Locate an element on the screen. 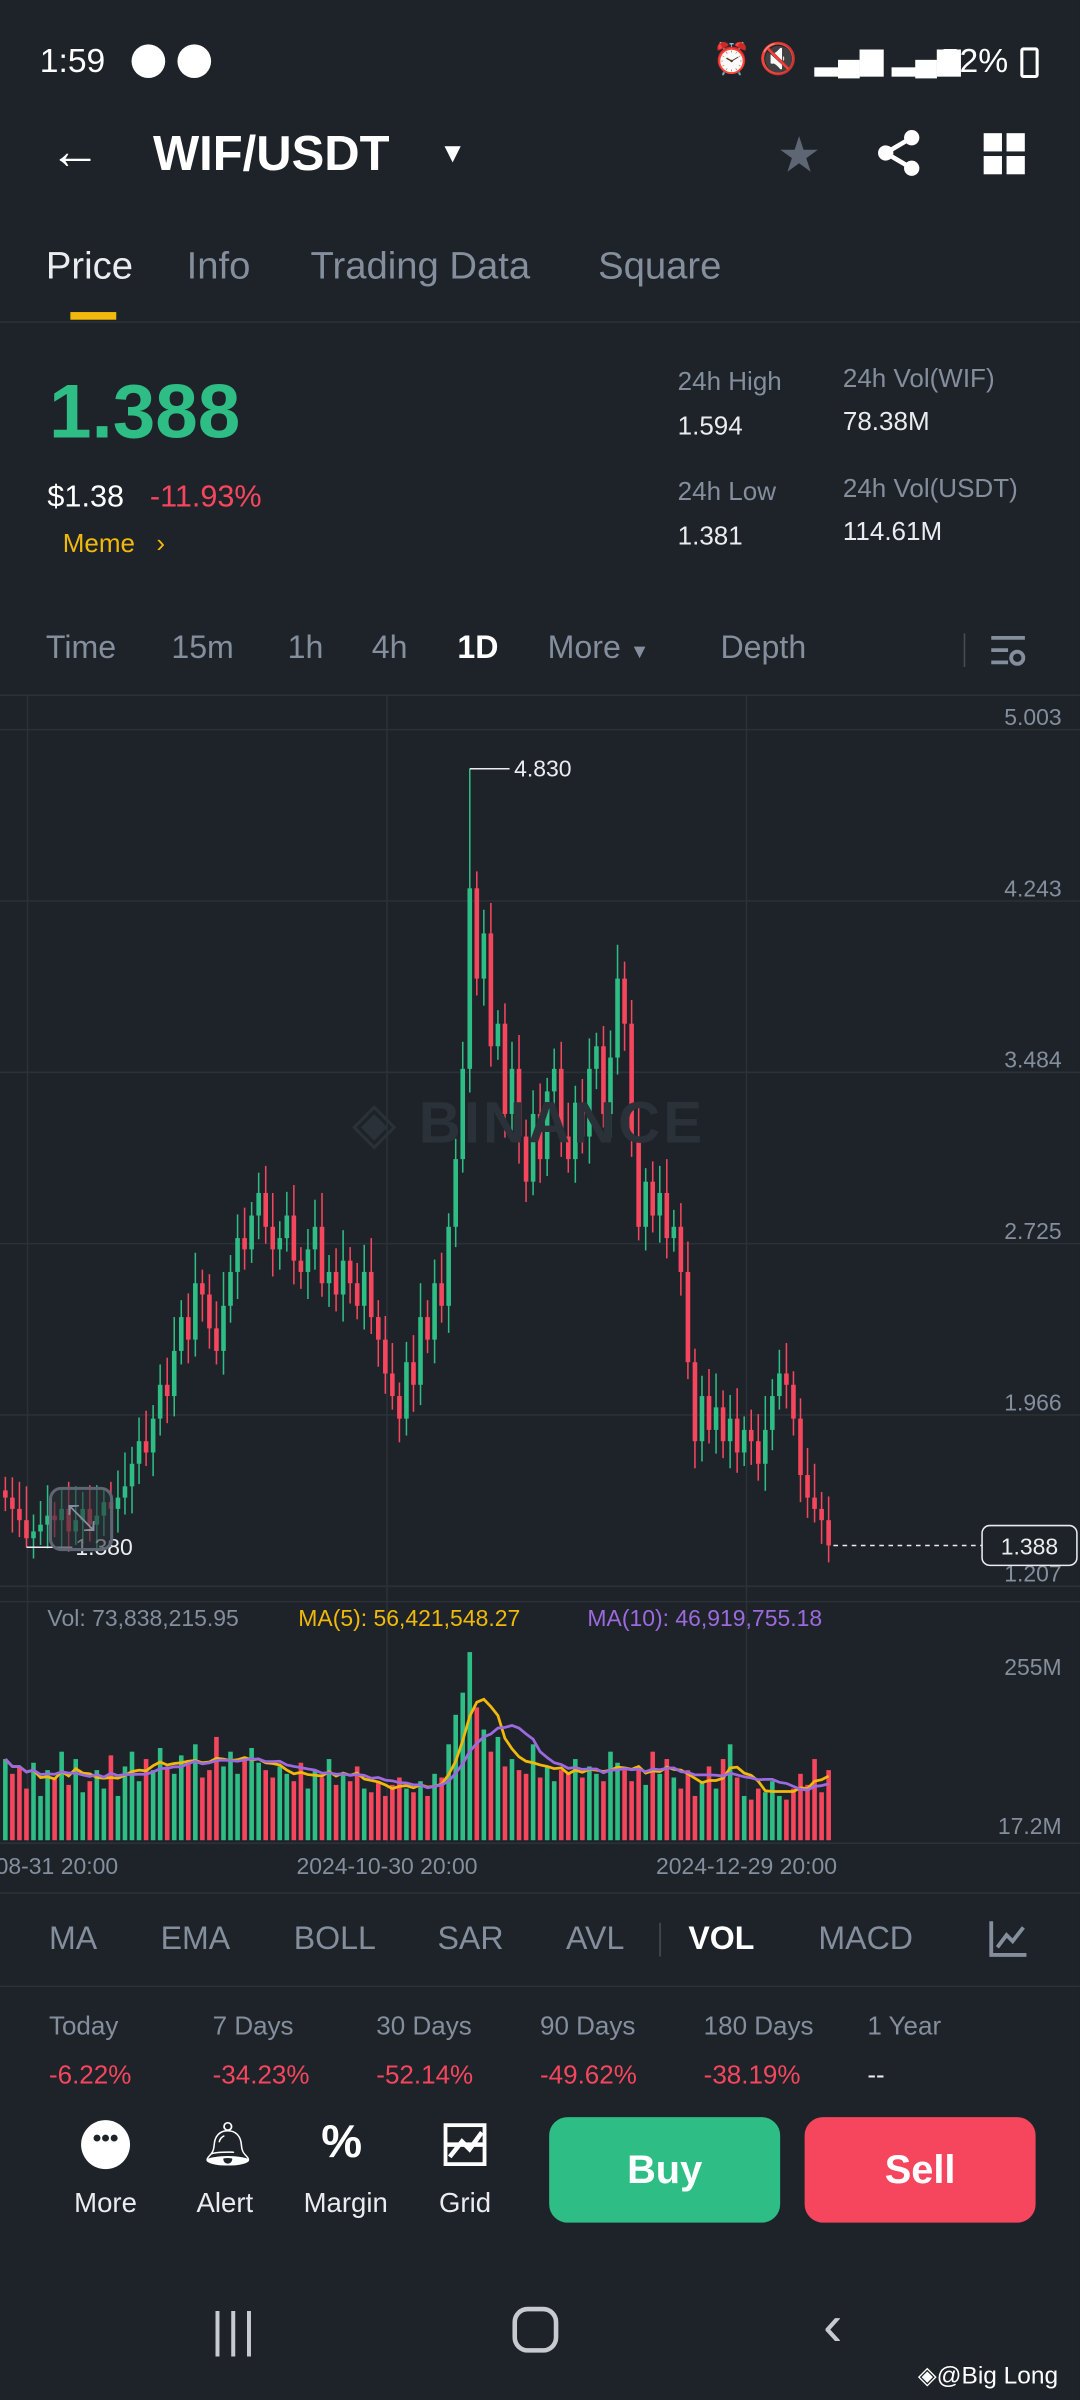 The width and height of the screenshot is (1080, 2400). fullscreen-expand-icon: ⤡ is located at coordinates (81, 1519).